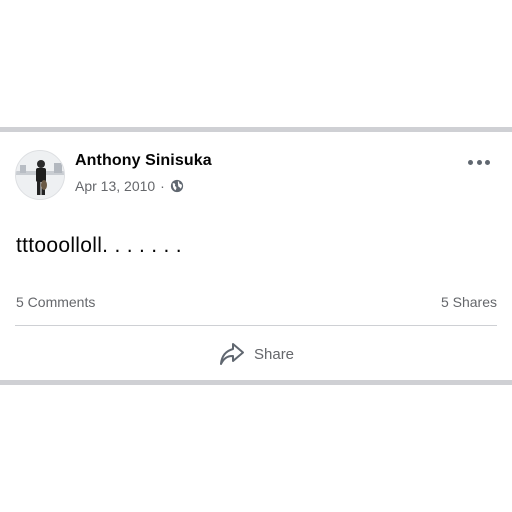 The width and height of the screenshot is (512, 512). What do you see at coordinates (99, 245) in the screenshot?
I see `post-body: tttooolloll. . . . . . .` at bounding box center [99, 245].